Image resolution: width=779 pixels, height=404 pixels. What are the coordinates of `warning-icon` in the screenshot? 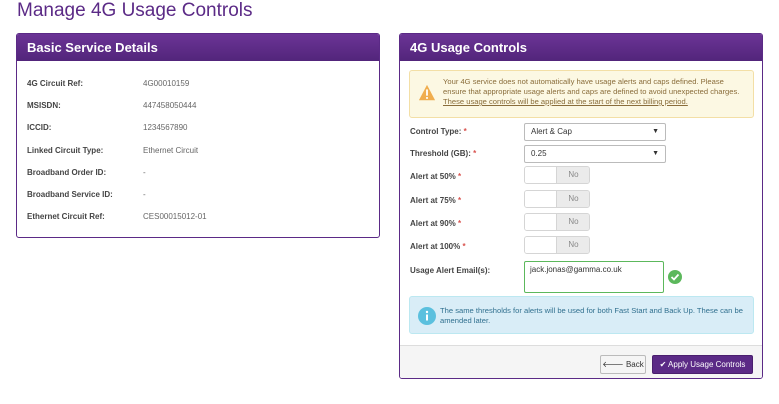 It's located at (427, 92).